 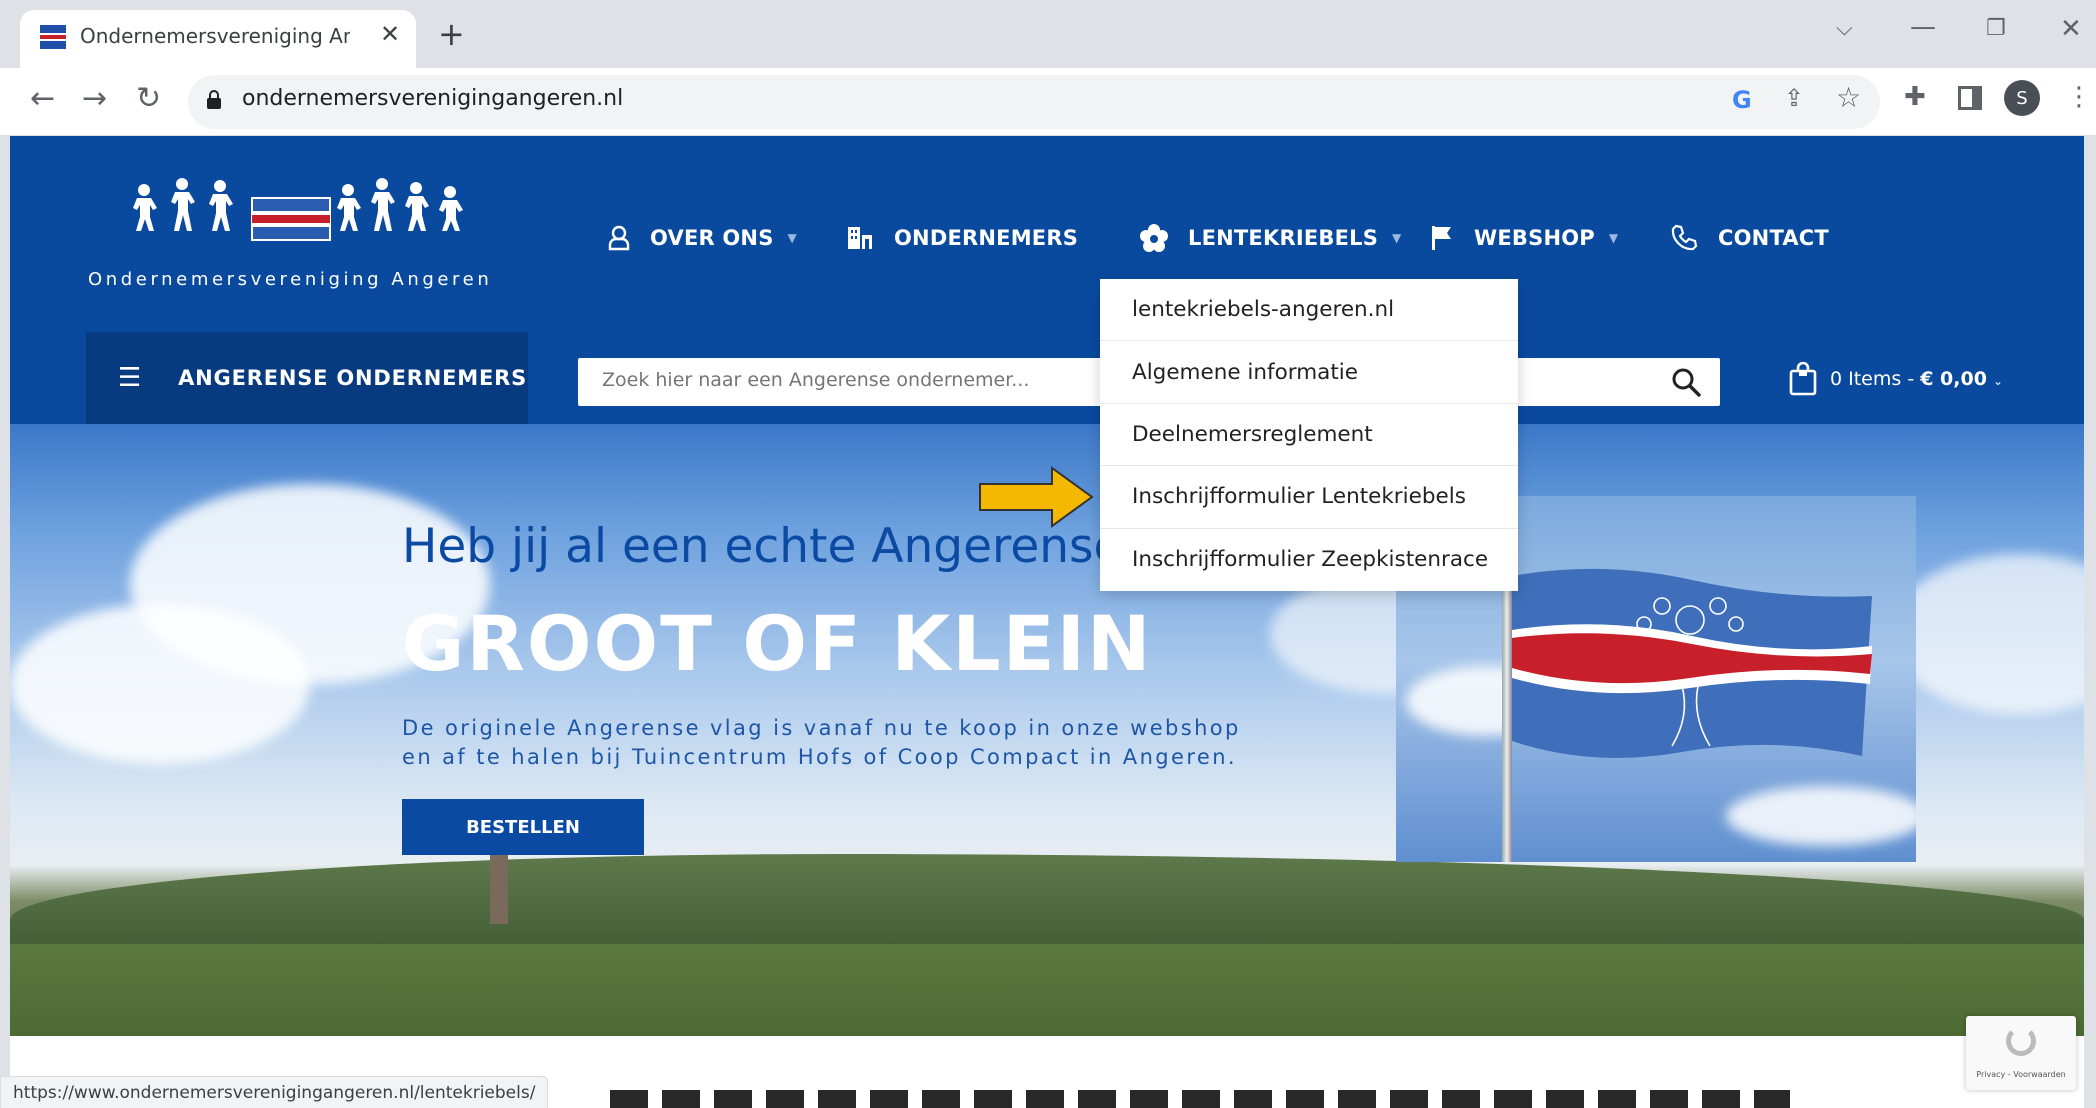 What do you see at coordinates (860, 238) in the screenshot?
I see `building-icon` at bounding box center [860, 238].